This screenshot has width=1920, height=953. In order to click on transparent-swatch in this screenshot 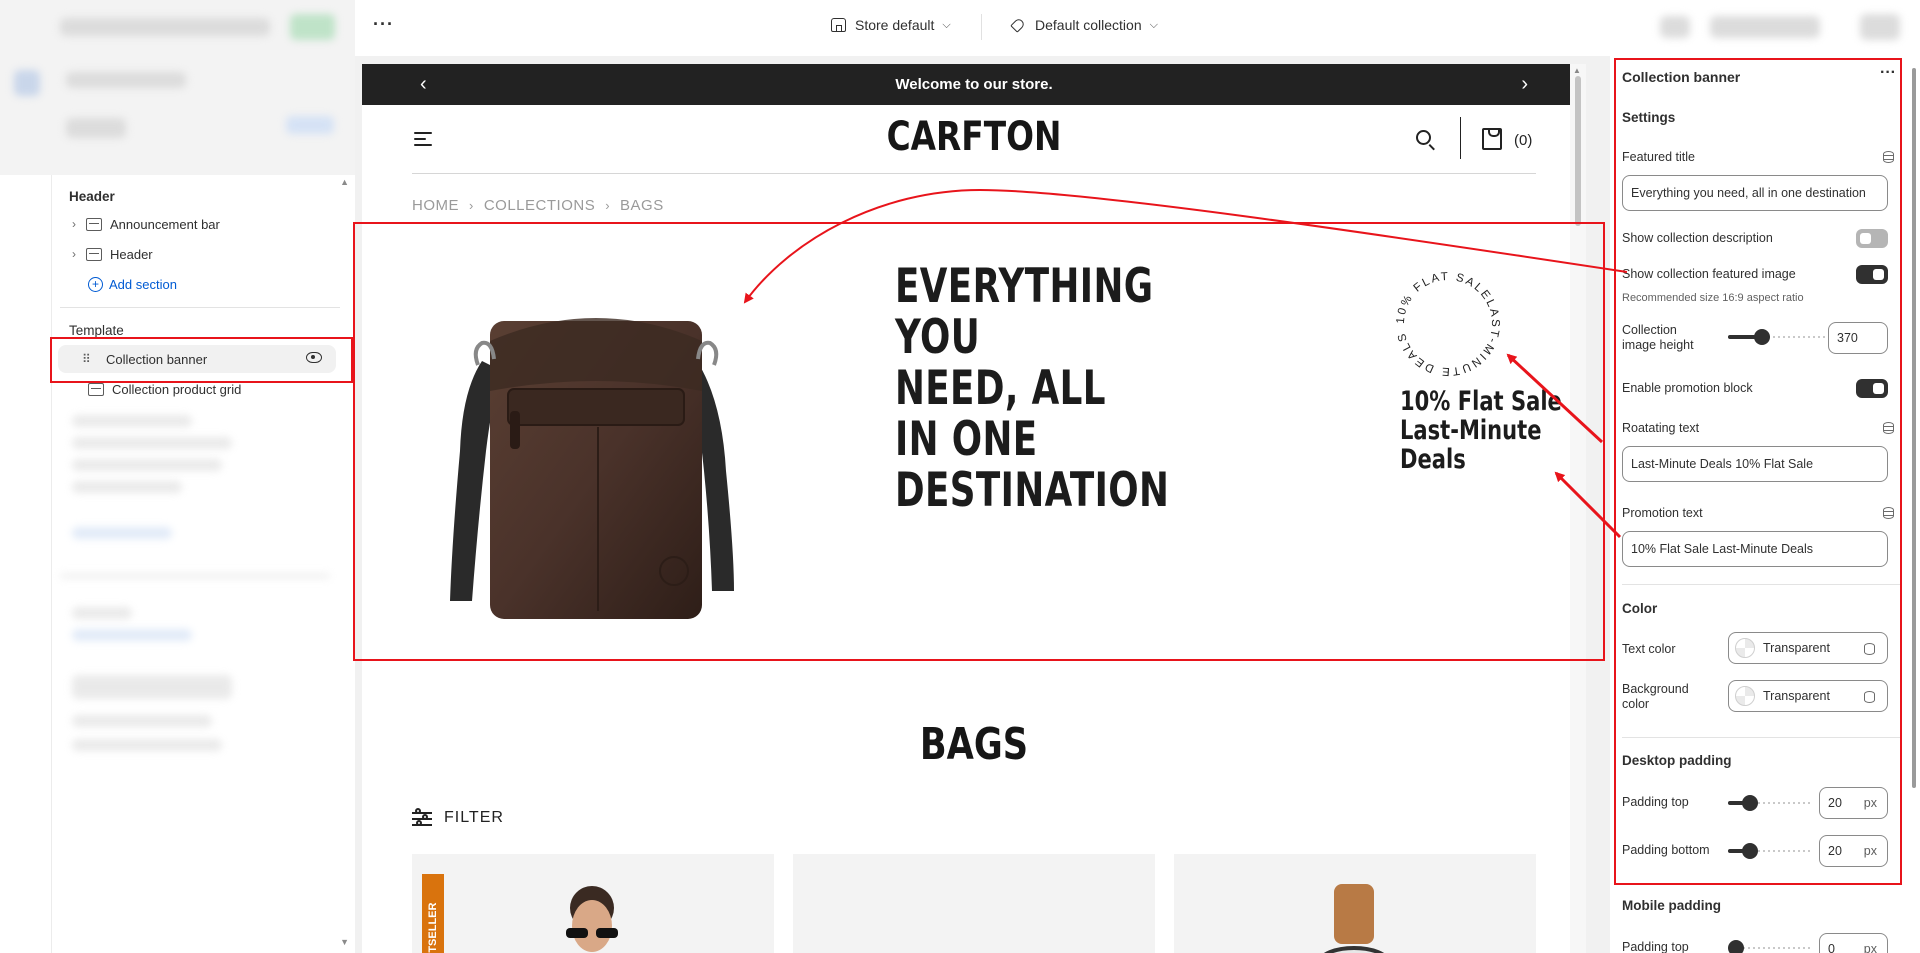, I will do `click(1745, 696)`.